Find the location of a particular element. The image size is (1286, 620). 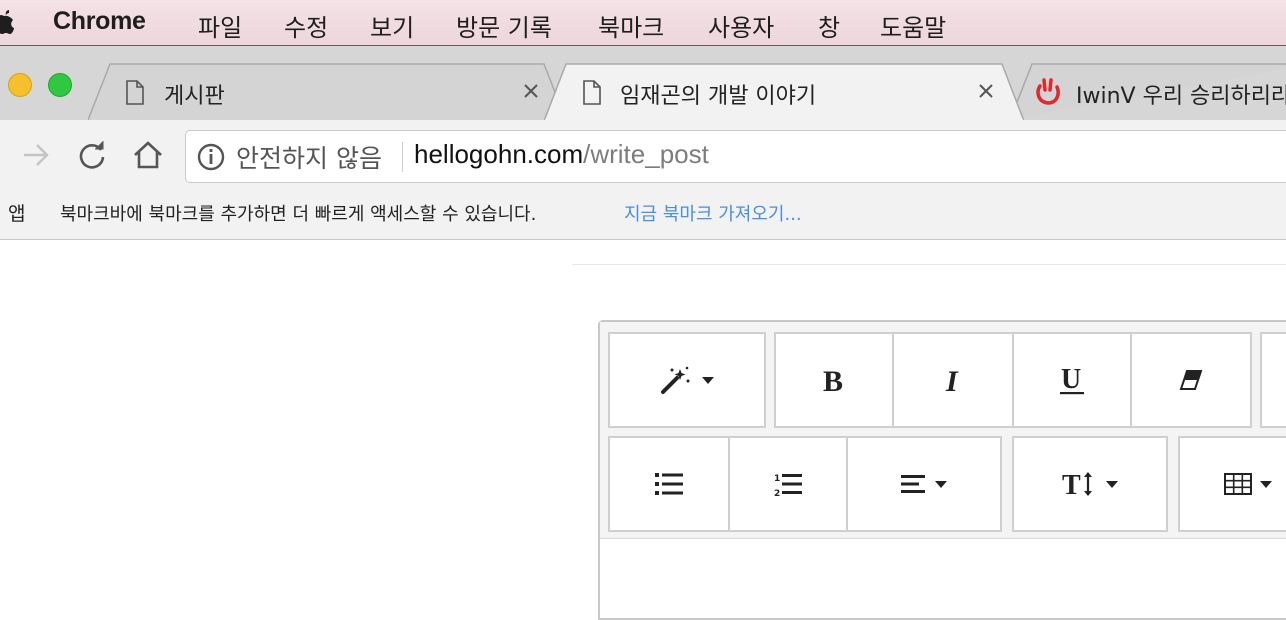

tab-title: IwinV 우리 승리하리라 is located at coordinates (1181, 96).